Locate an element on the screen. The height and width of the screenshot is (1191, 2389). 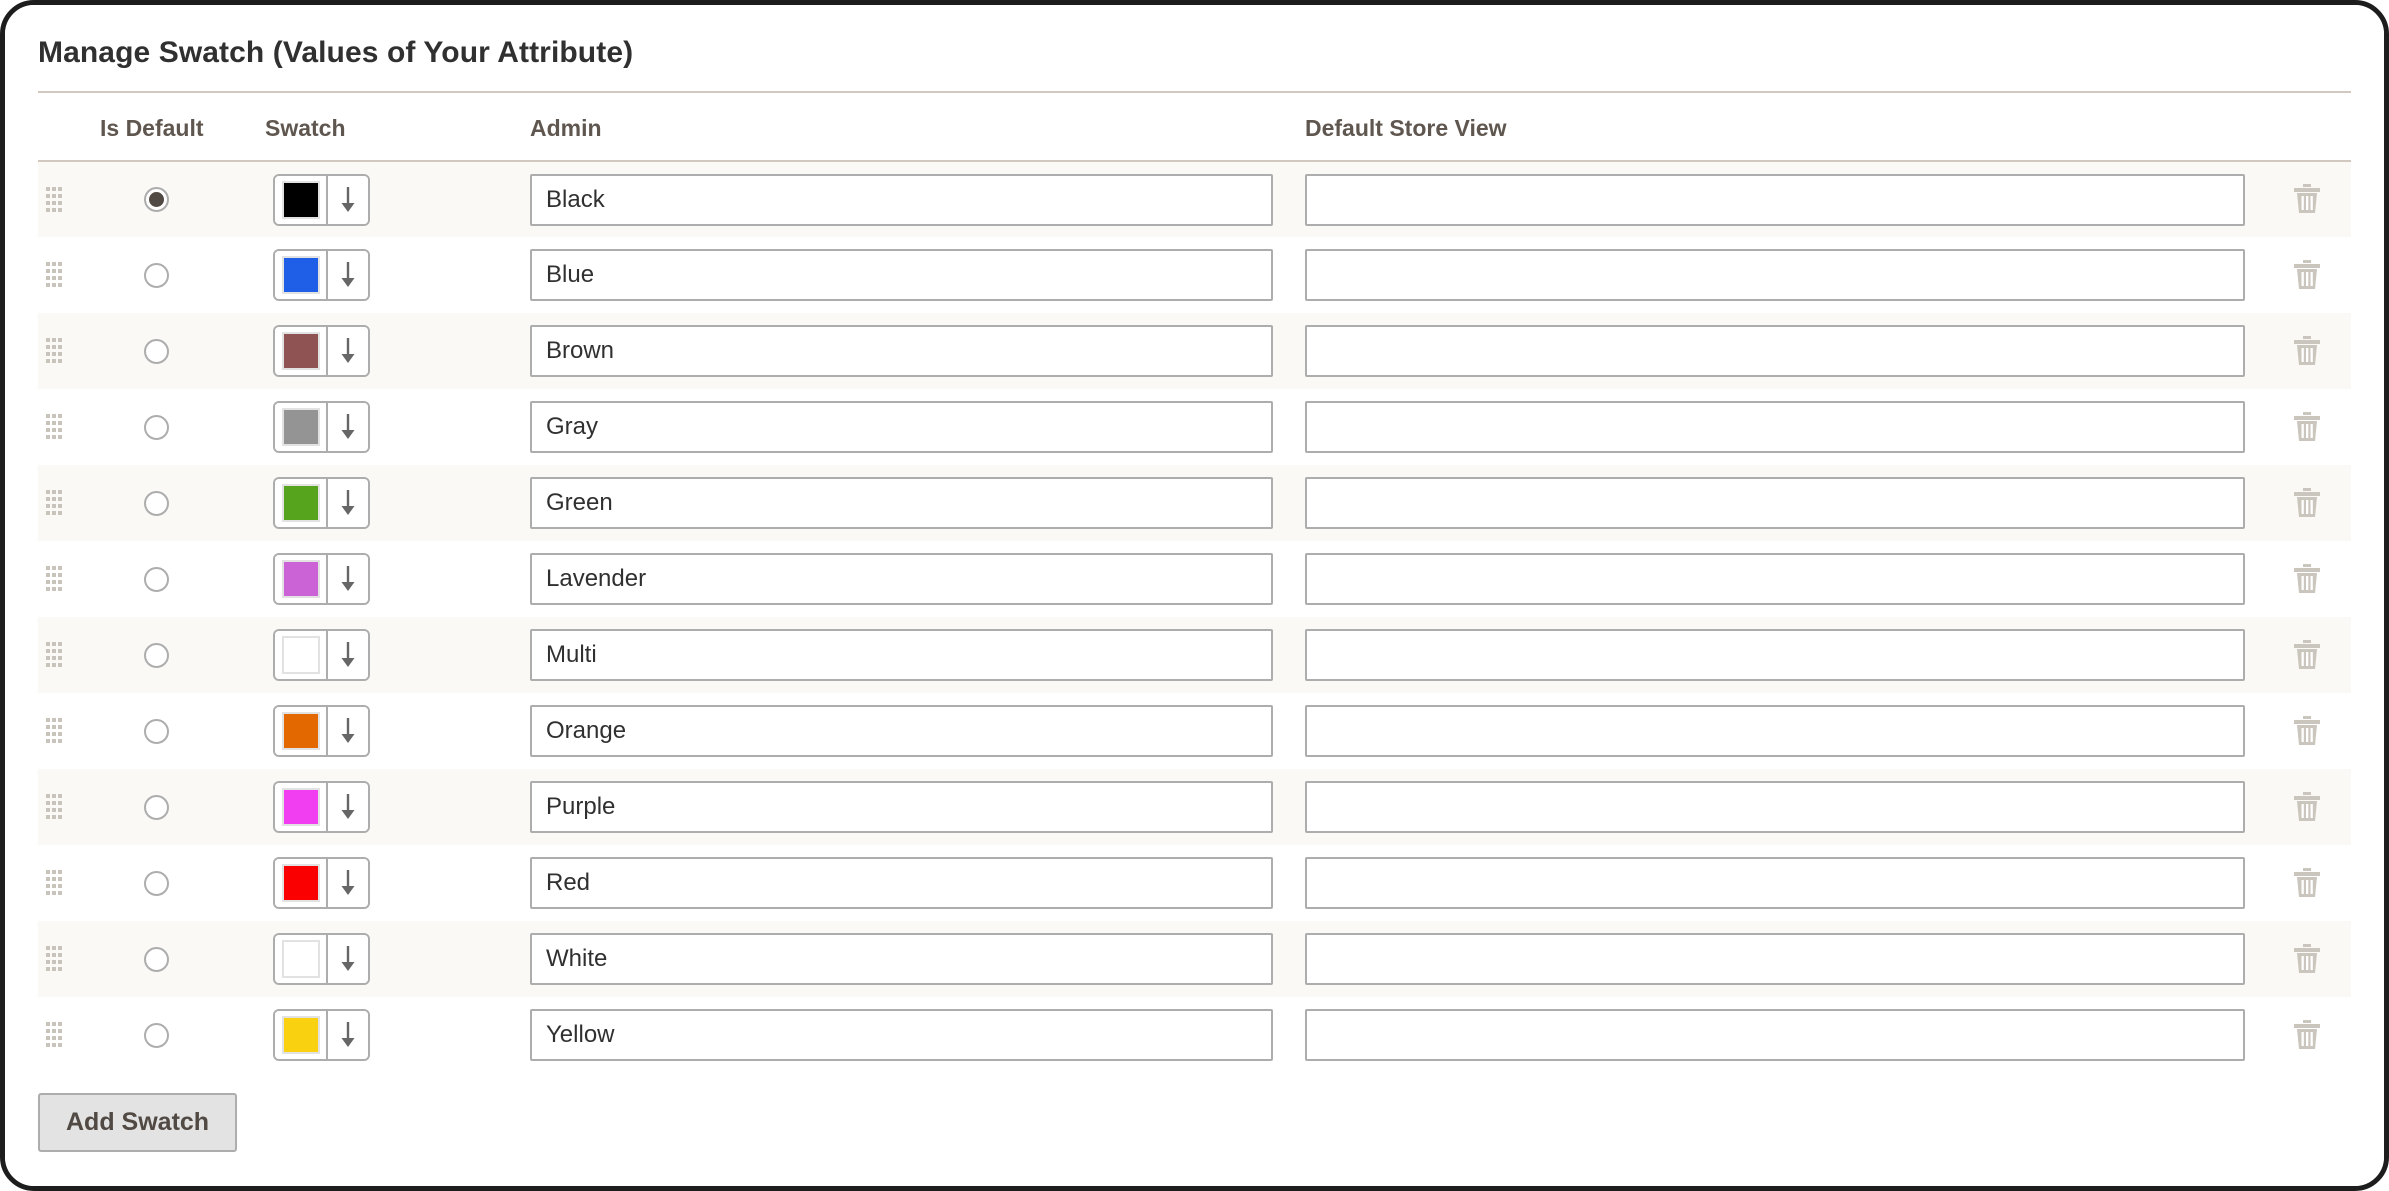
add-swatch-button: Add Swatch is located at coordinates (138, 1122).